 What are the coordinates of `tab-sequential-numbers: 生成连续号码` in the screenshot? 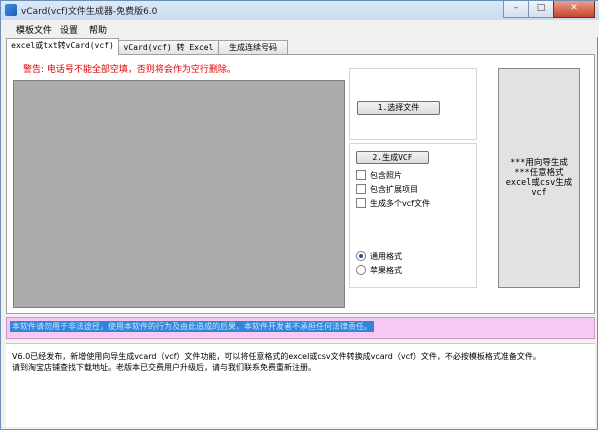 It's located at (253, 47).